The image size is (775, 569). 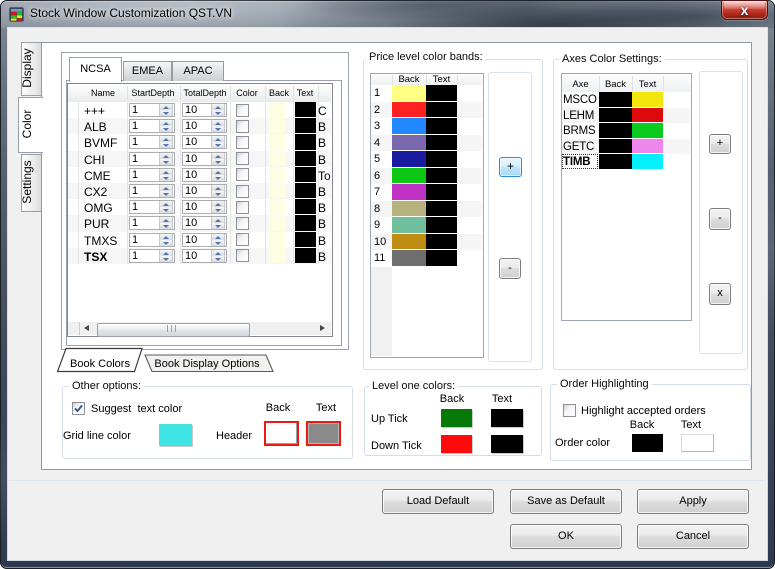 What do you see at coordinates (207, 364) in the screenshot?
I see `svg-text: Book Display Options` at bounding box center [207, 364].